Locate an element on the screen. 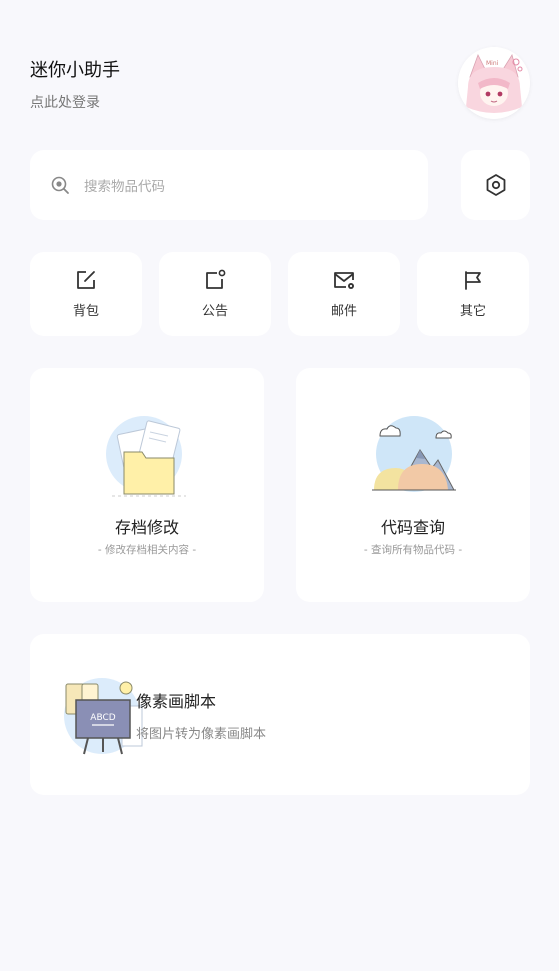 The image size is (559, 971). flag-icon is located at coordinates (473, 280).